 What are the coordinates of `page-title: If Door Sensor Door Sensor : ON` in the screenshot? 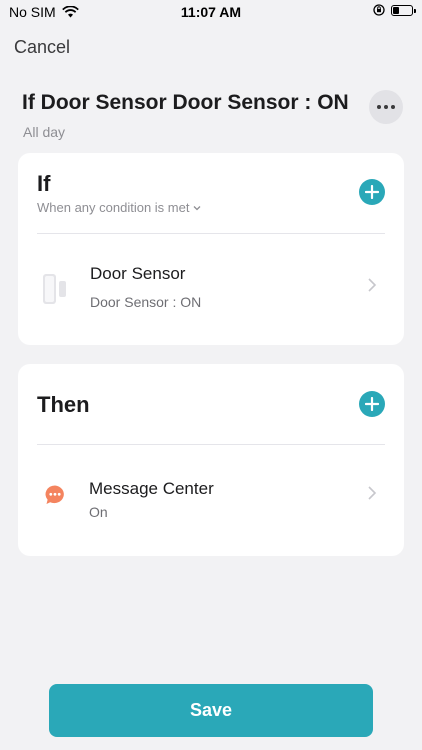 It's located at (185, 102).